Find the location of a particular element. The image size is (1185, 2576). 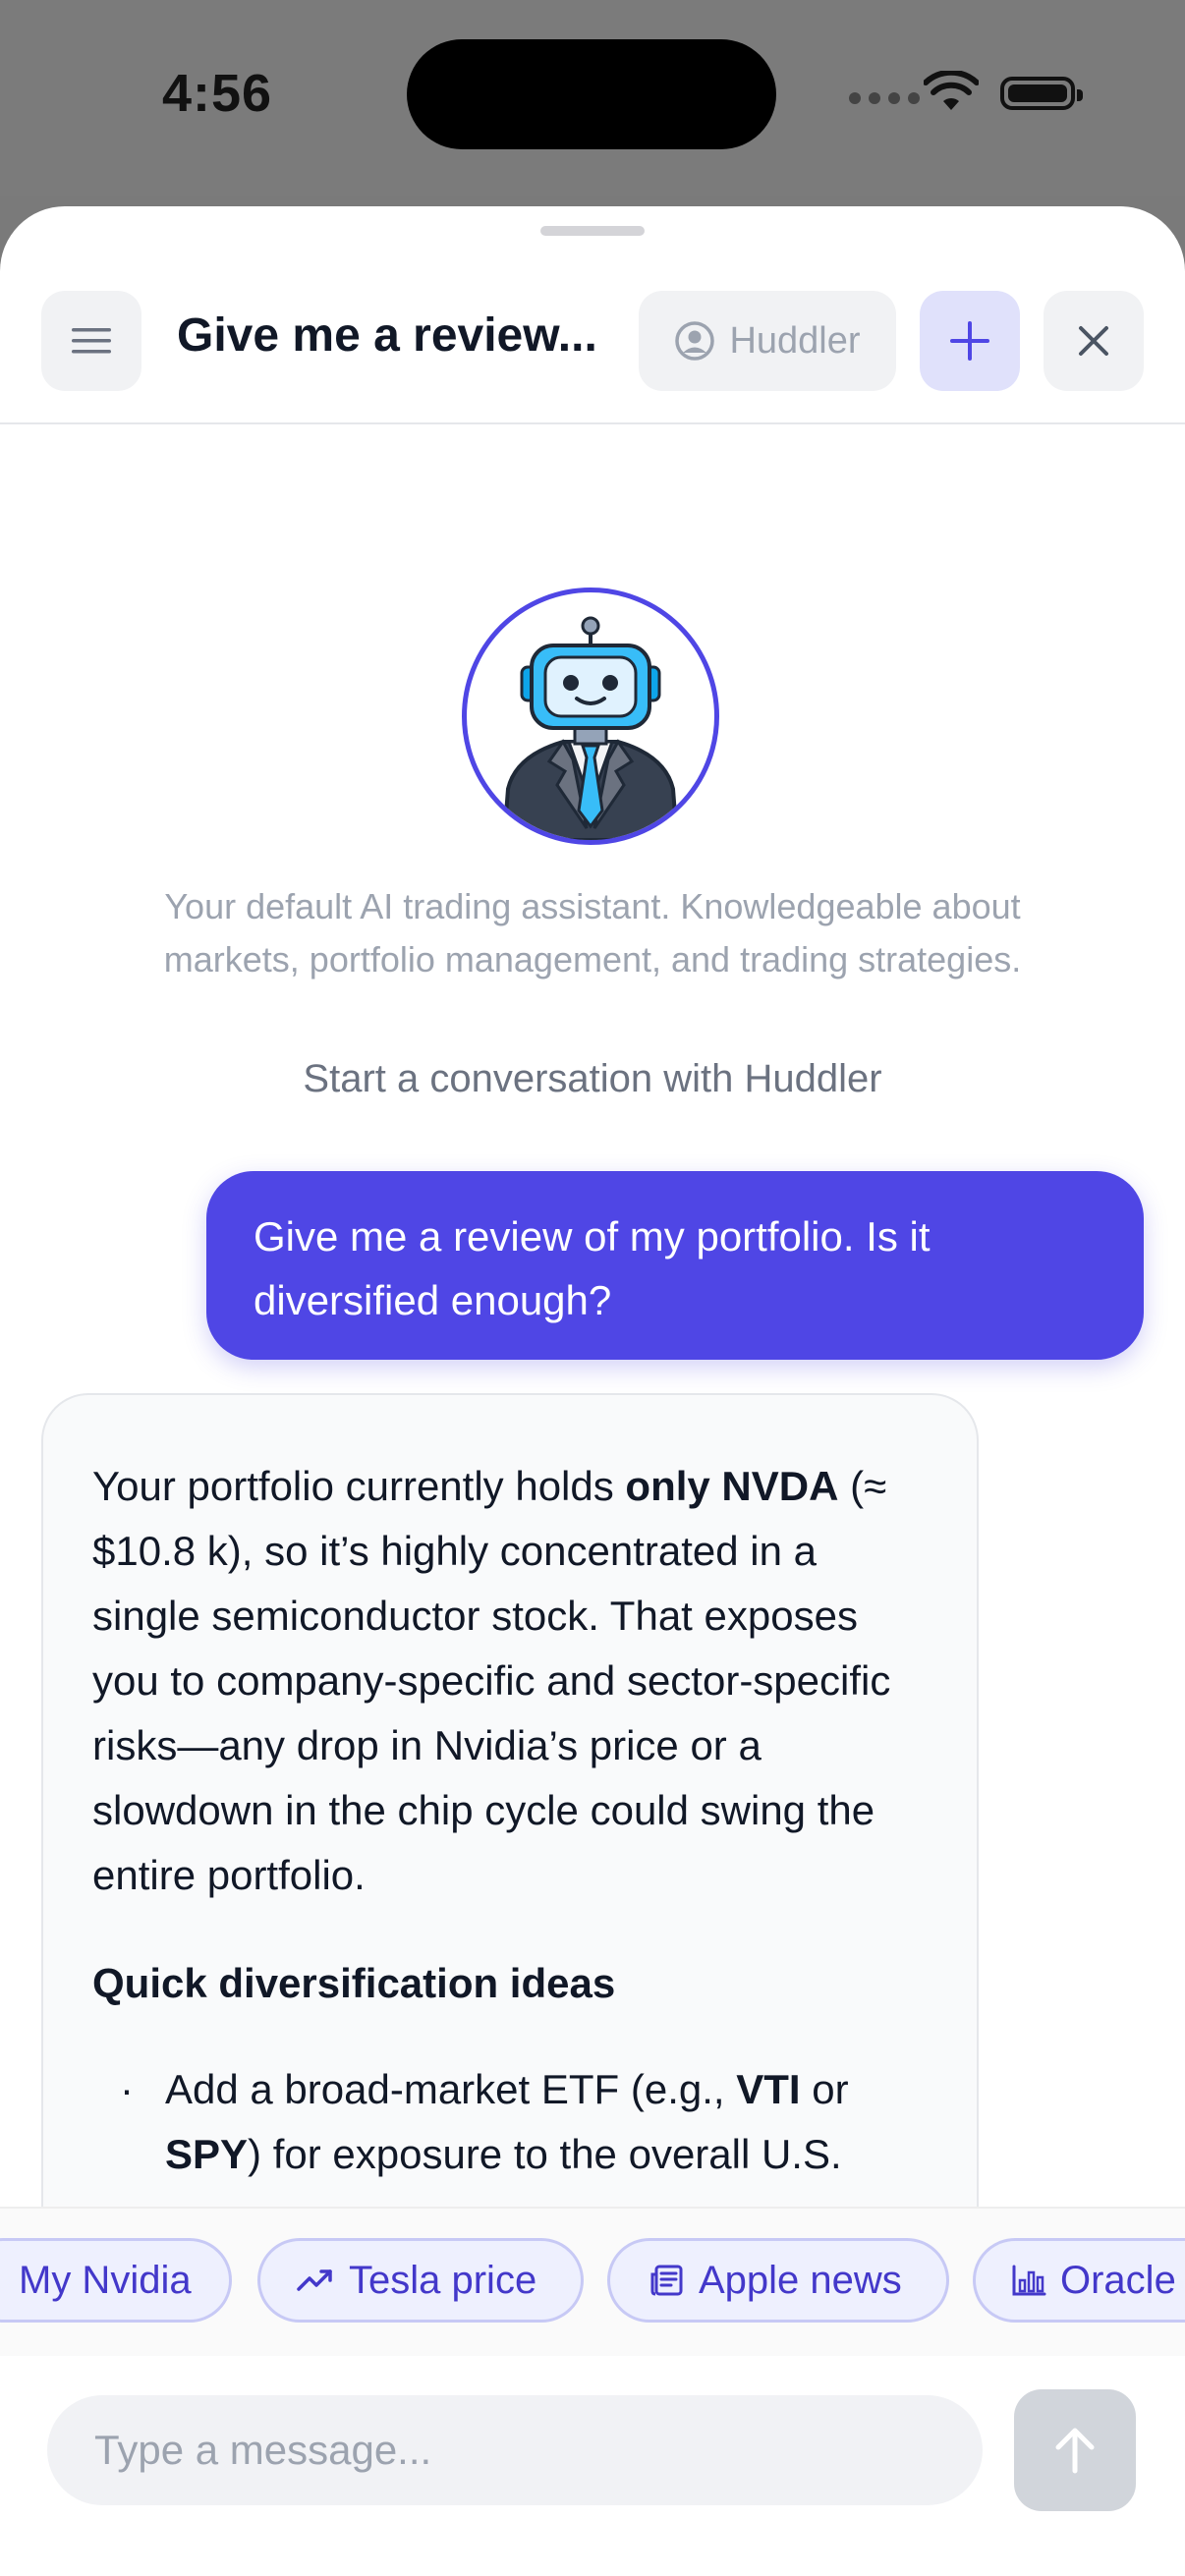

status-bar: 4:56 is located at coordinates (592, 98).